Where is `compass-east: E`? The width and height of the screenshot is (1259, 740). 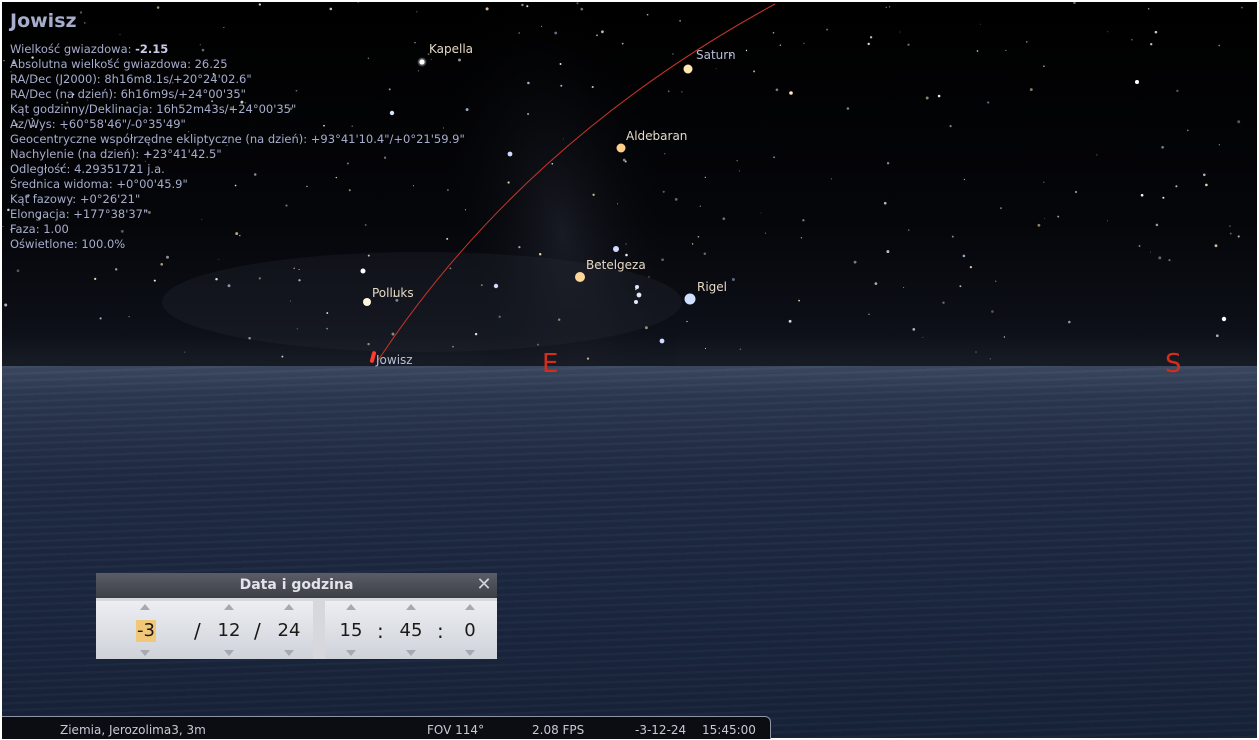 compass-east: E is located at coordinates (550, 364).